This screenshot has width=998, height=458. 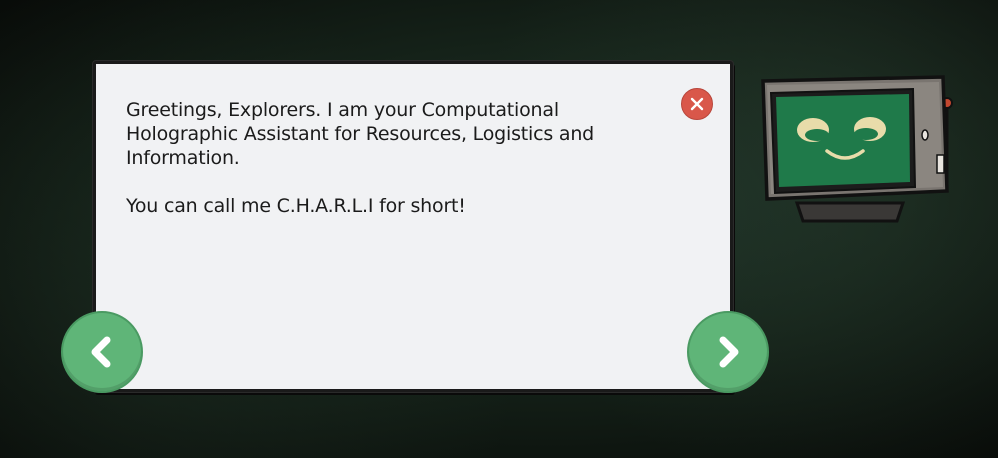 I want to click on robot-monitor-icon, so click(x=857, y=149).